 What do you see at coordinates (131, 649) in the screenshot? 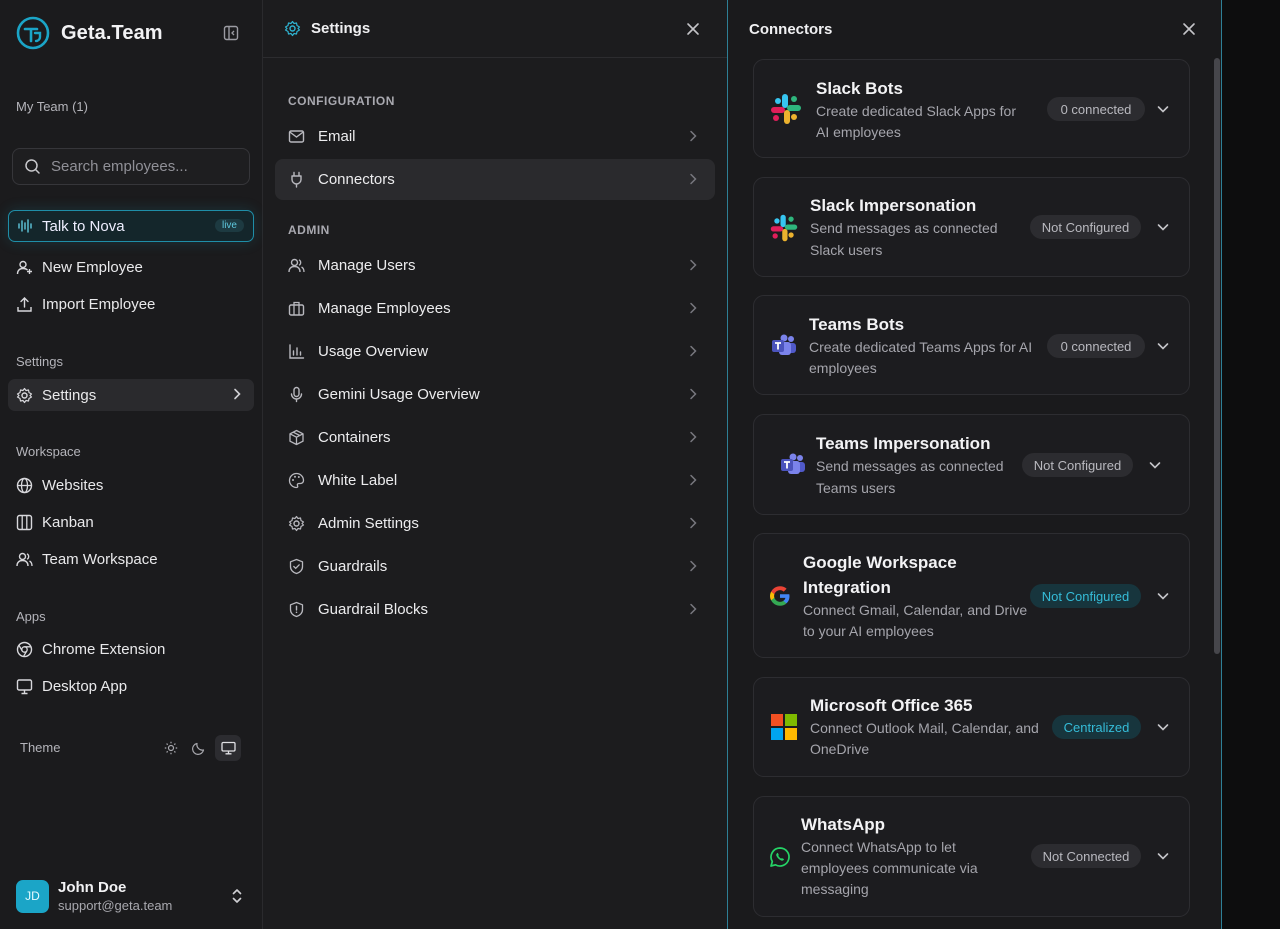
I see `sidebar-item-chrome-extension: Chrome Extension` at bounding box center [131, 649].